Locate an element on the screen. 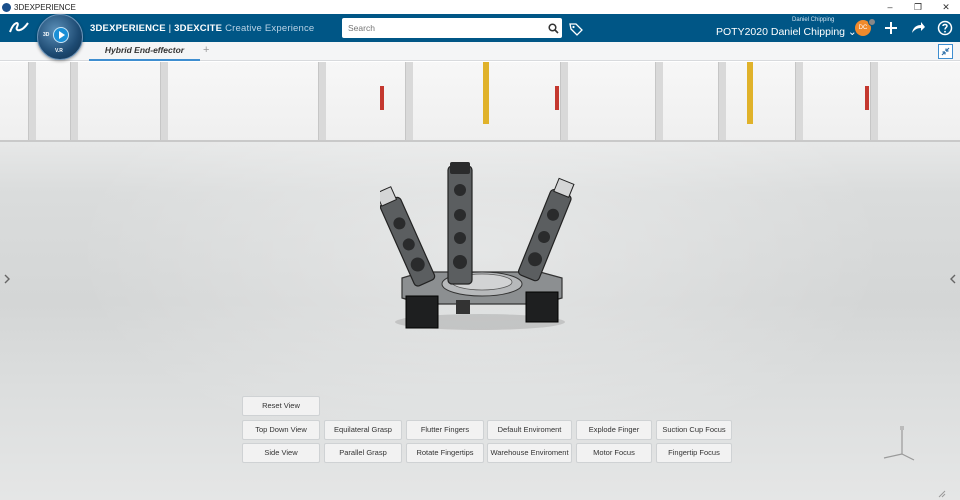 The height and width of the screenshot is (500, 960). explode-finger-button: Explode Finger is located at coordinates (614, 430).